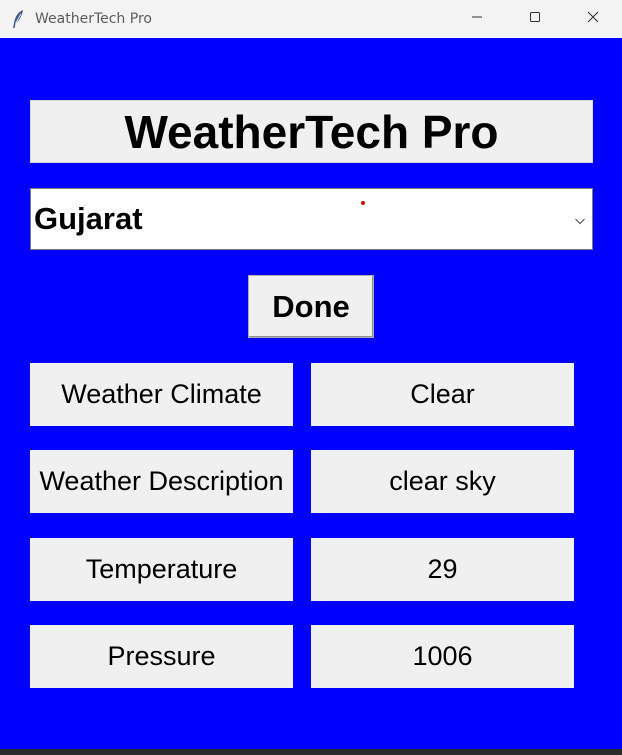  I want to click on close-button, so click(593, 19).